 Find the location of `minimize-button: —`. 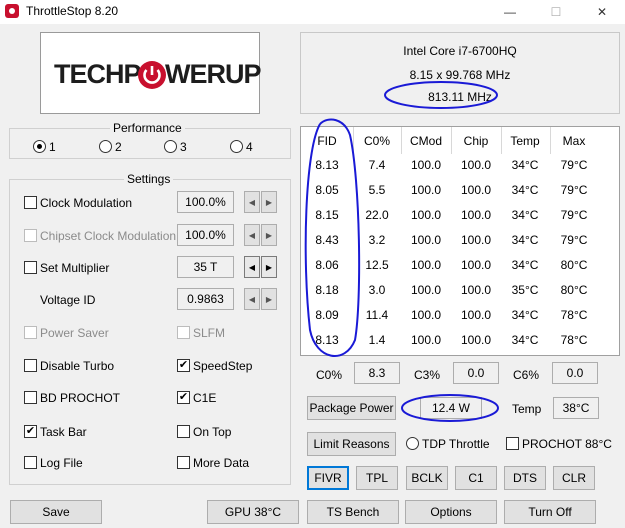

minimize-button: — is located at coordinates (510, 12).